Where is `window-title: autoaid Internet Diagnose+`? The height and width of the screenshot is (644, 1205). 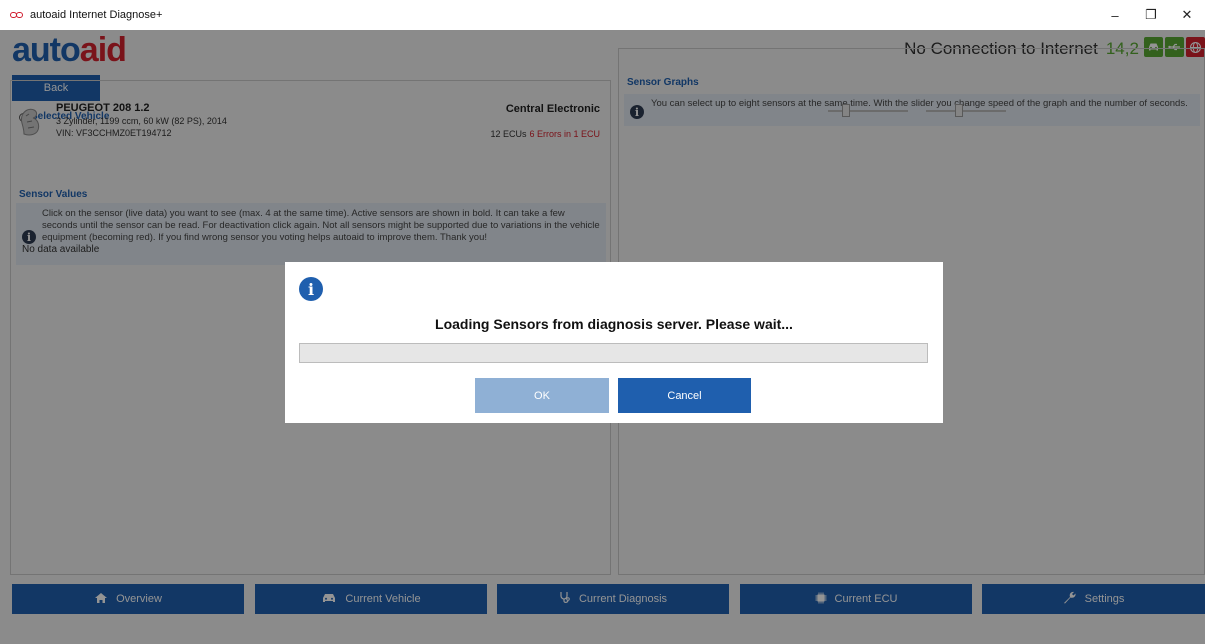 window-title: autoaid Internet Diagnose+ is located at coordinates (96, 15).